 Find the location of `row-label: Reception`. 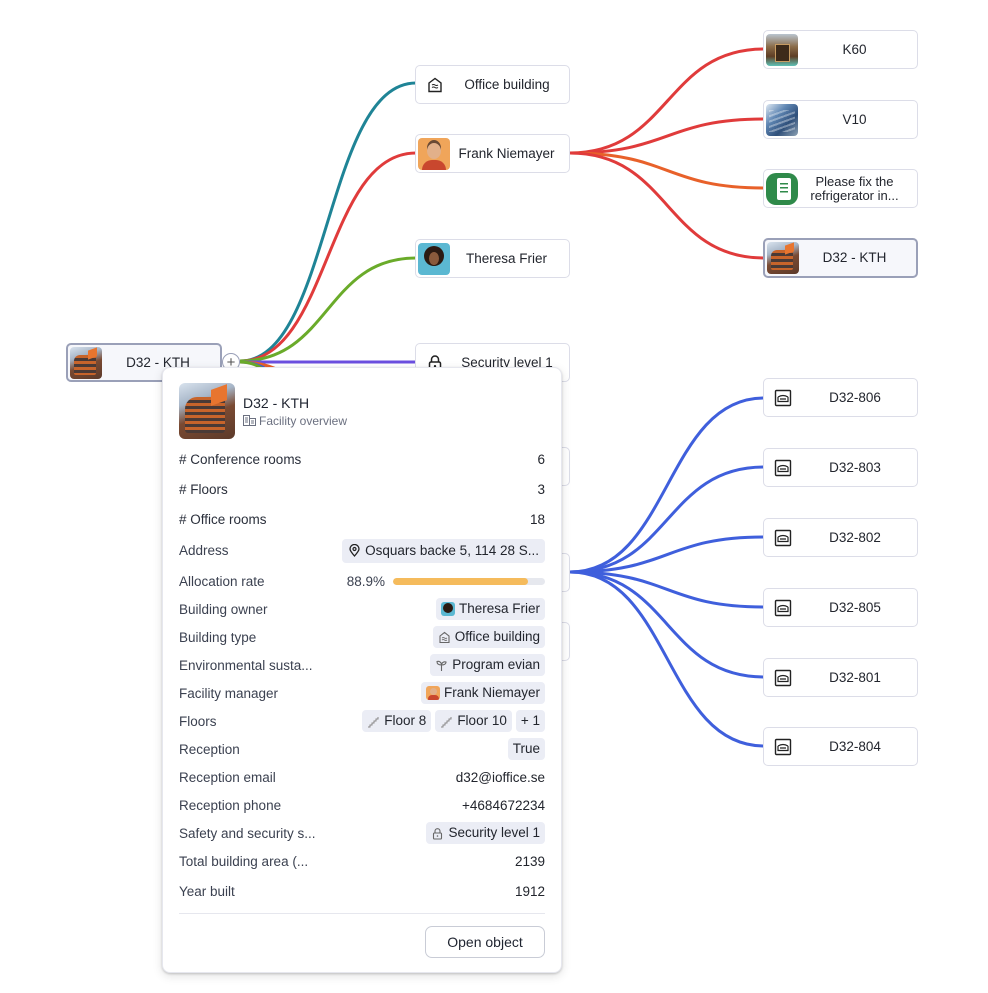

row-label: Reception is located at coordinates (209, 749).